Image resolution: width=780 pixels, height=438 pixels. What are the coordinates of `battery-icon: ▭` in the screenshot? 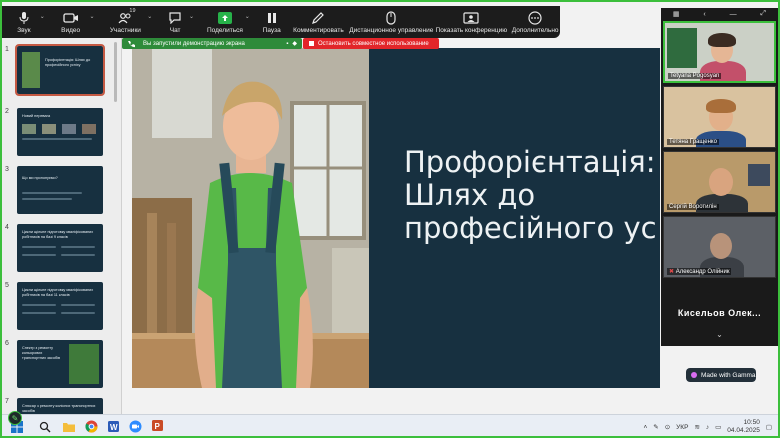 It's located at (718, 427).